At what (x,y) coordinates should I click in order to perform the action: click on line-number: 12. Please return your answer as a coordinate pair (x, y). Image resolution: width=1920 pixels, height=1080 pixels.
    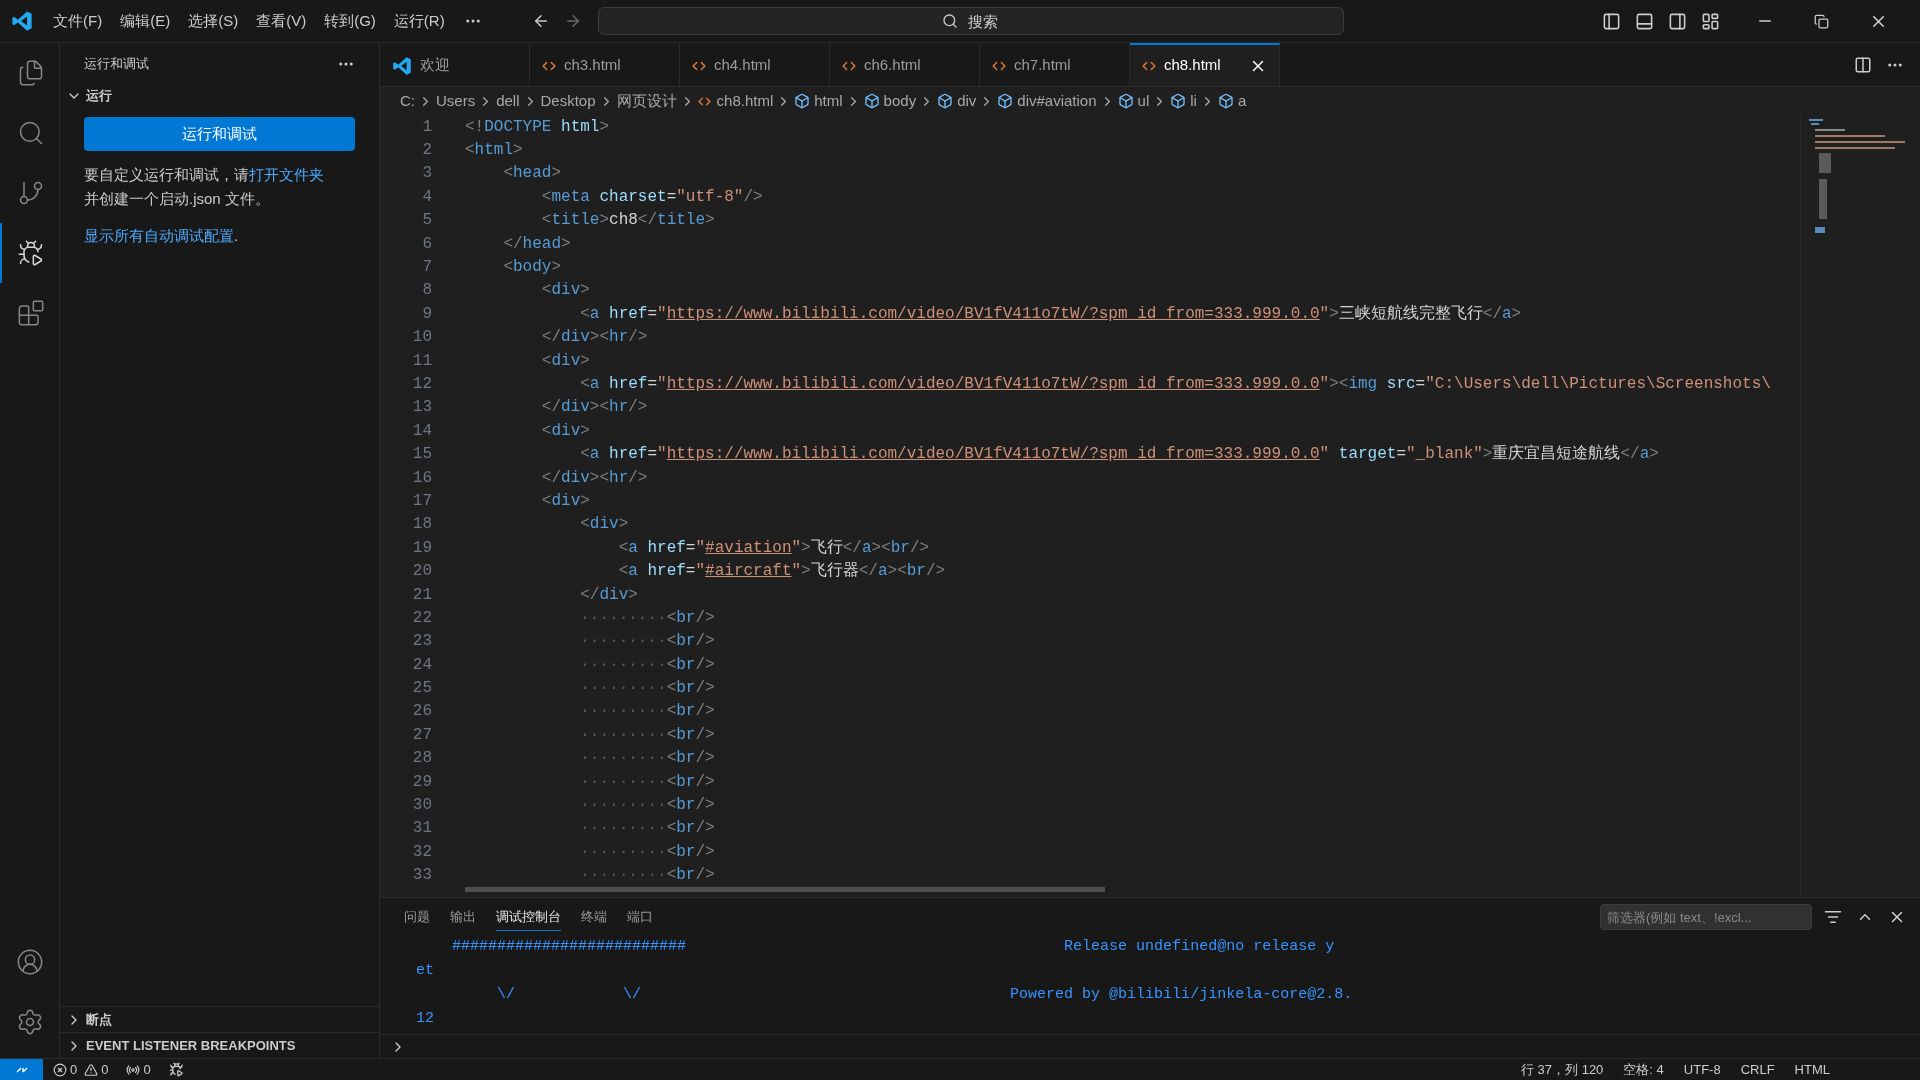
    Looking at the image, I should click on (421, 384).